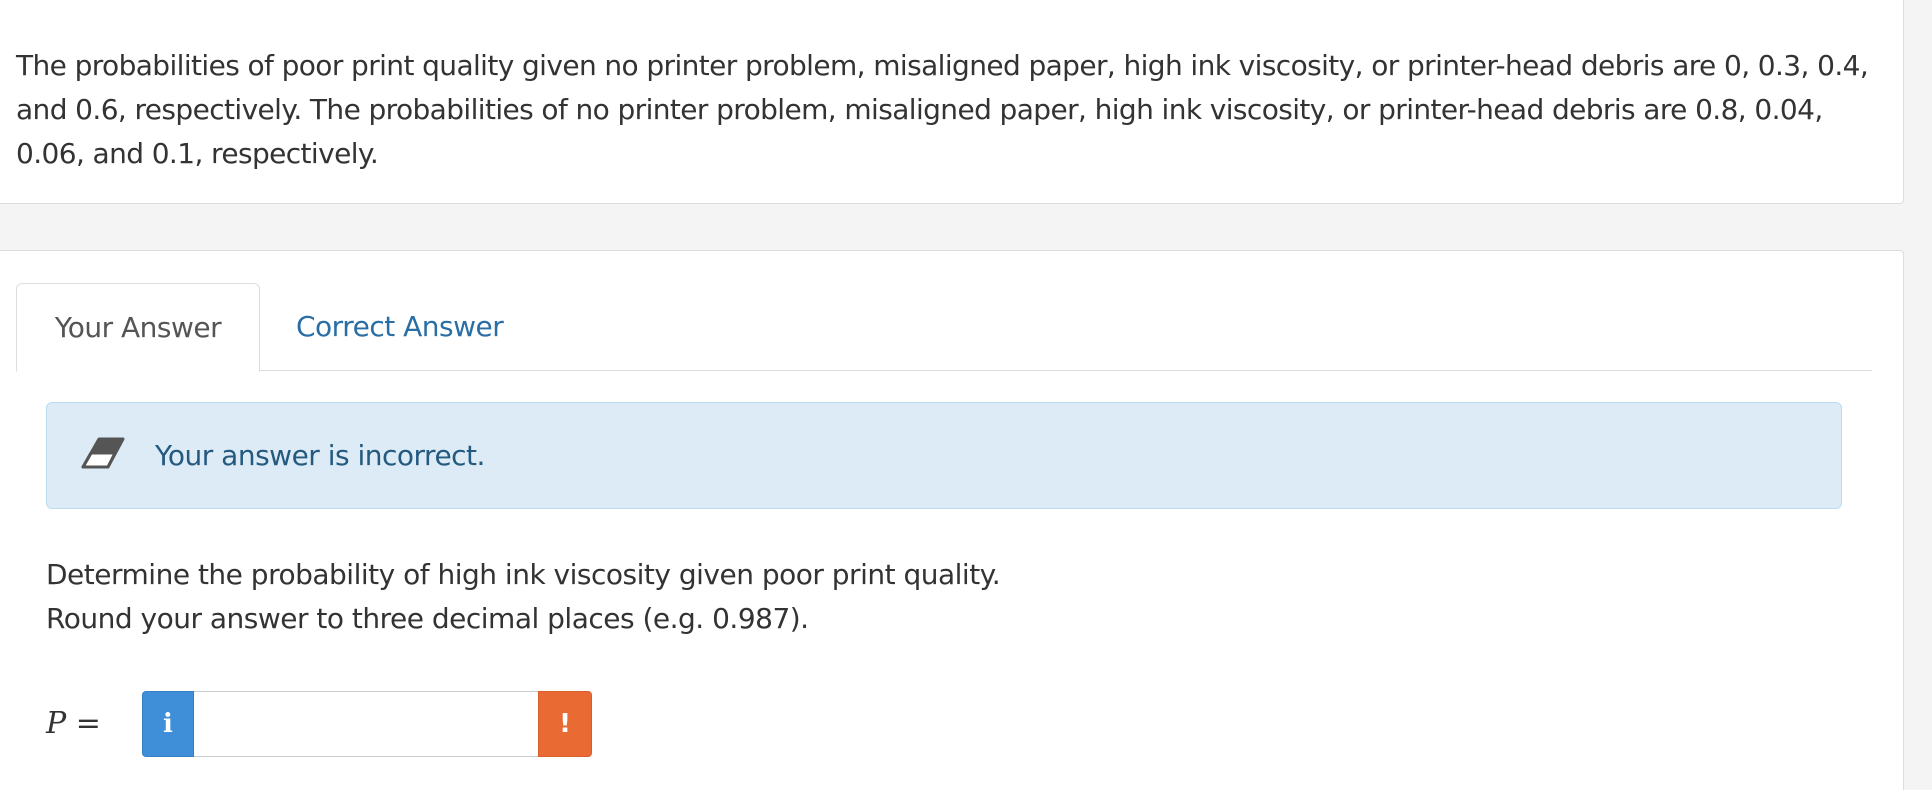  Describe the element at coordinates (88, 723) in the screenshot. I see `equals-sign: =` at that location.